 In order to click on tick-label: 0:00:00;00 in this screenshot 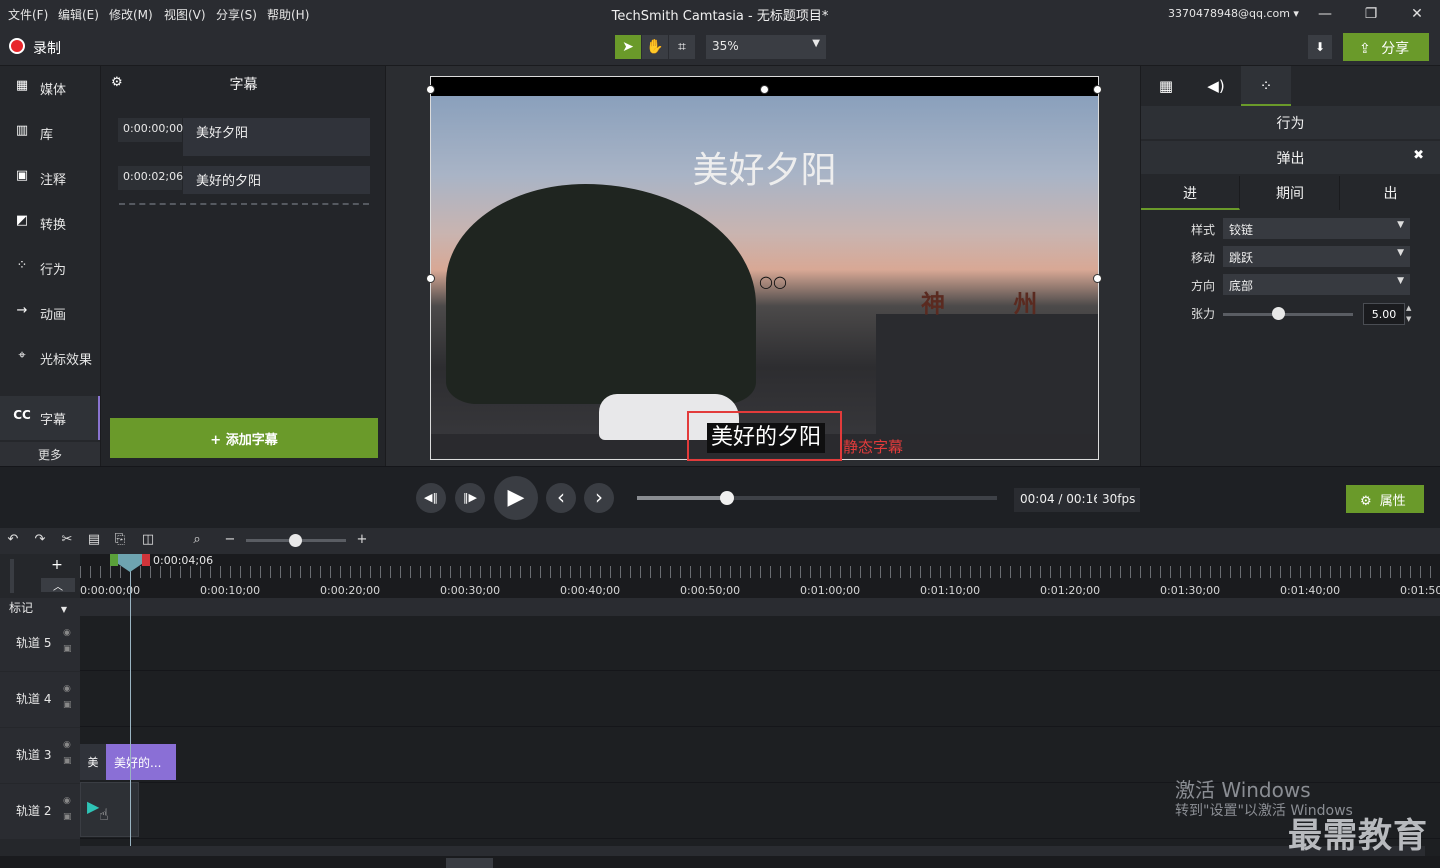, I will do `click(110, 590)`.